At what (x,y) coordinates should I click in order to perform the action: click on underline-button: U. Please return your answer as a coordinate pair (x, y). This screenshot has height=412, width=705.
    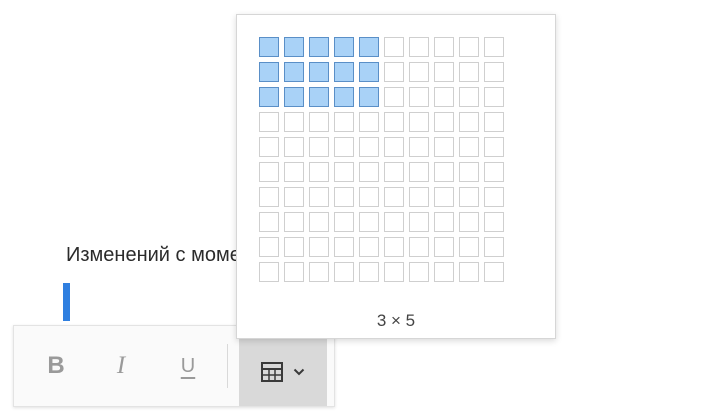
    Looking at the image, I should click on (188, 366).